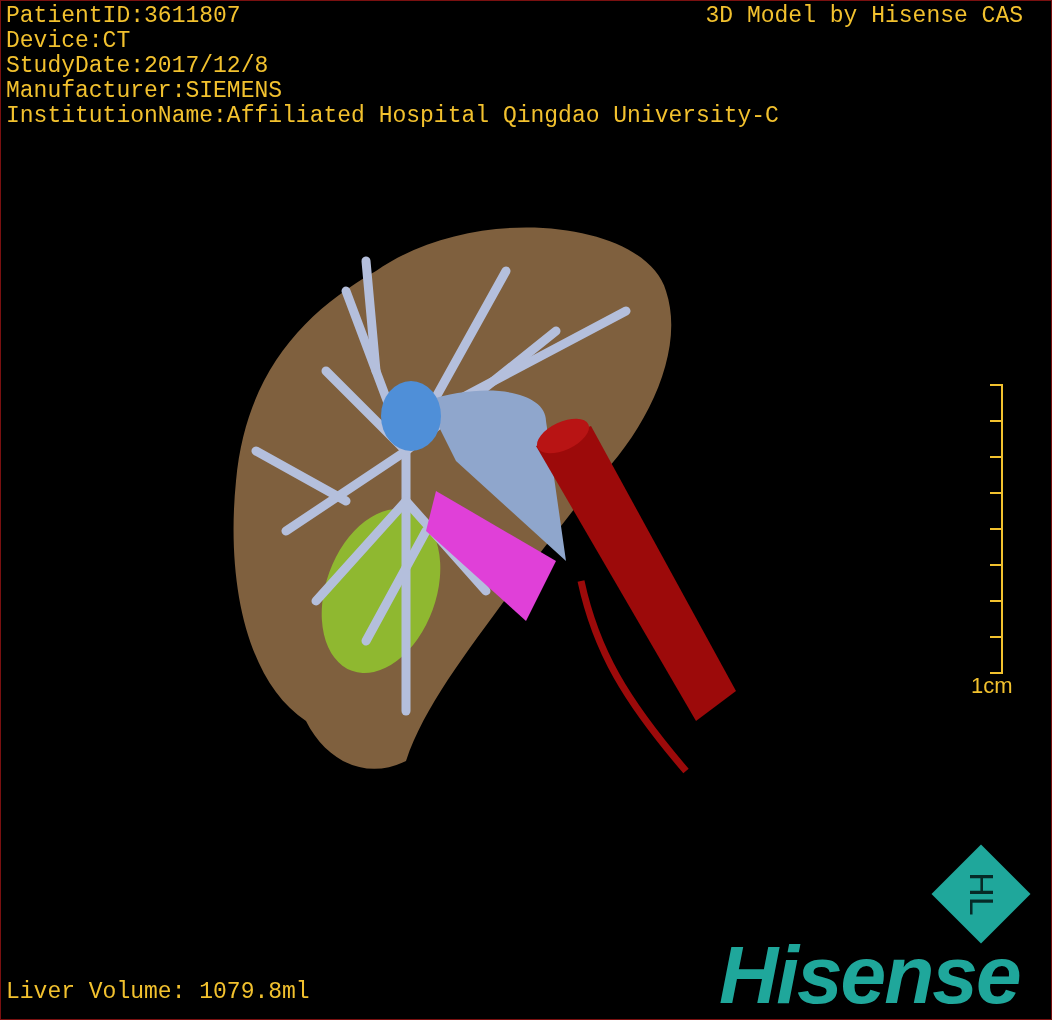  What do you see at coordinates (123, 16) in the screenshot?
I see `patient-info-text: PatientID:3611807` at bounding box center [123, 16].